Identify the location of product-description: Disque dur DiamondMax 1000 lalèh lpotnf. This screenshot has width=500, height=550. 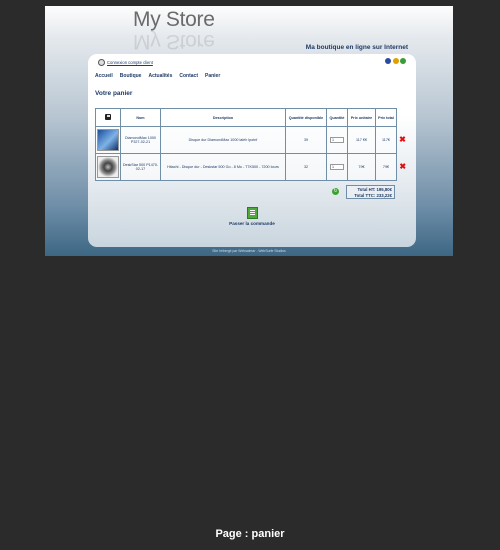
(223, 140).